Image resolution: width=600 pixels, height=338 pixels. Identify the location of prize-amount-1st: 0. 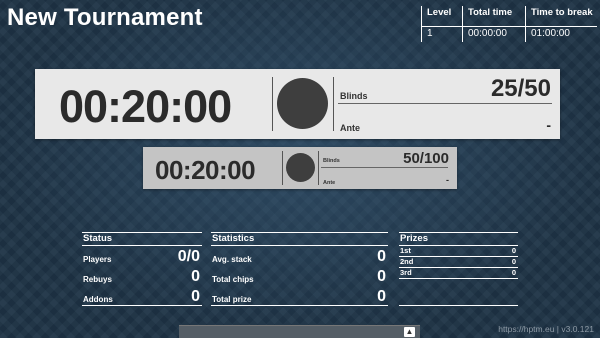
(513, 250).